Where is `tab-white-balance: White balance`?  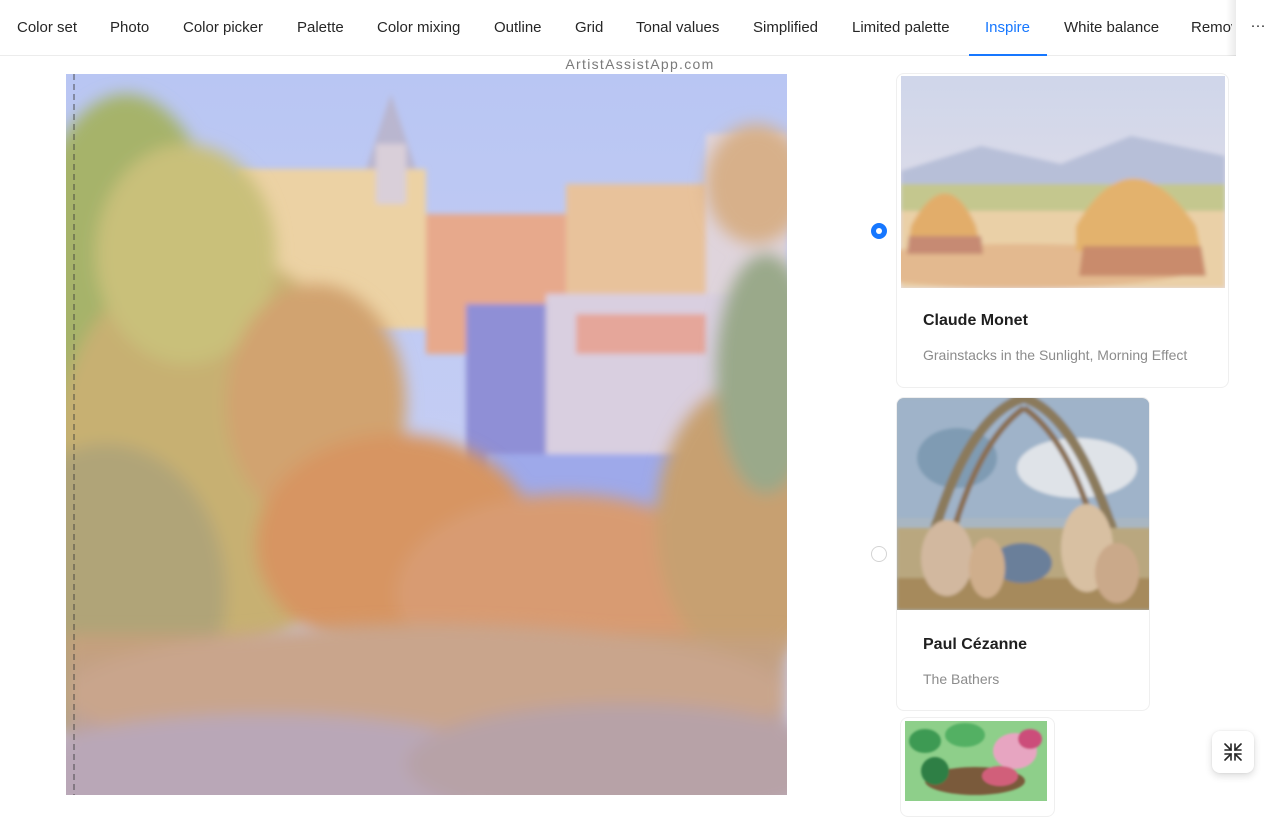
tab-white-balance: White balance is located at coordinates (1111, 28).